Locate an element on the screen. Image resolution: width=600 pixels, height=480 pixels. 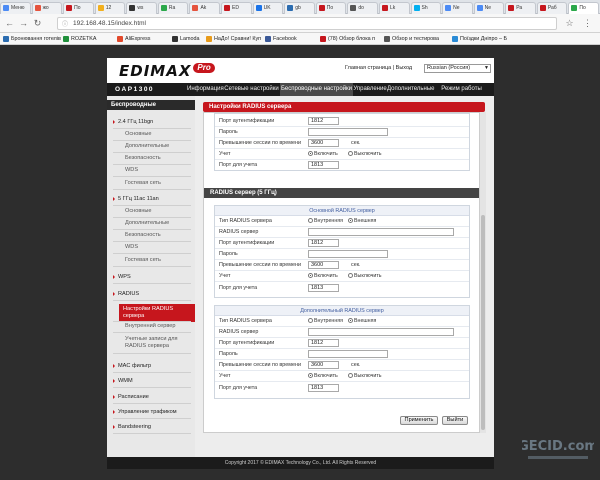
browser-tab: Sh is located at coordinates (426, 8).